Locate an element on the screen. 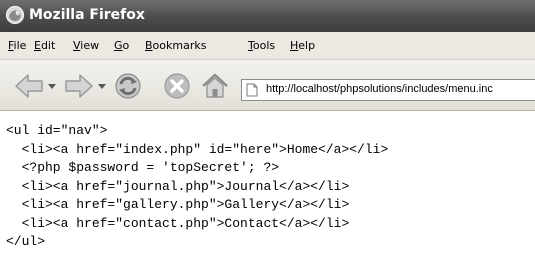  back-icon is located at coordinates (29, 86).